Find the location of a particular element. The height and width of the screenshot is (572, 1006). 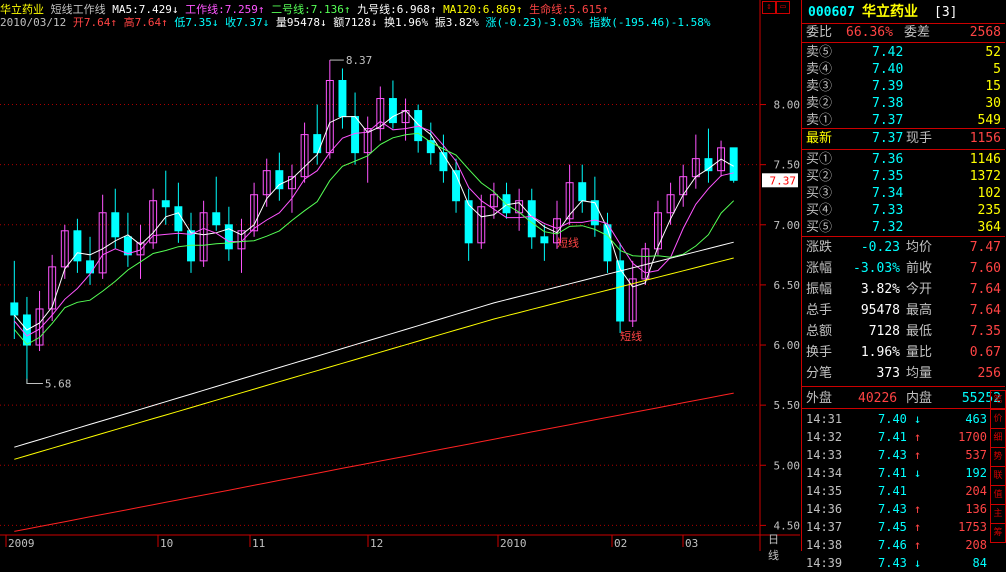

side-button: 筹 is located at coordinates (998, 533).